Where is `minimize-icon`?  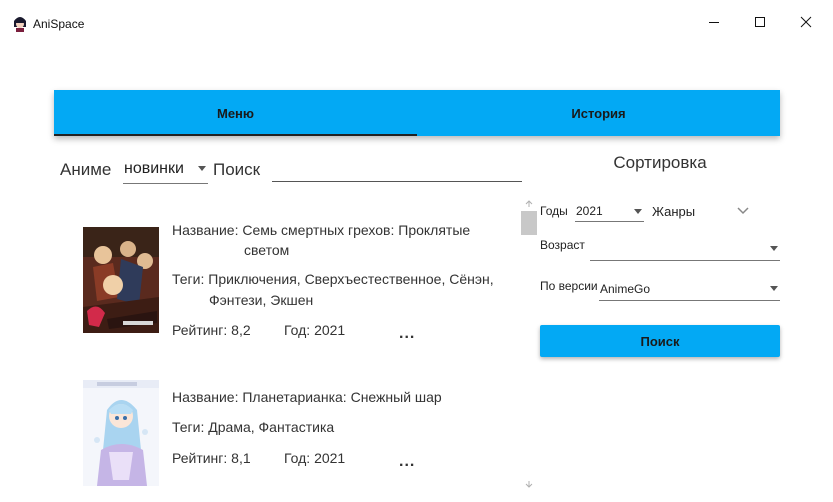 minimize-icon is located at coordinates (714, 24).